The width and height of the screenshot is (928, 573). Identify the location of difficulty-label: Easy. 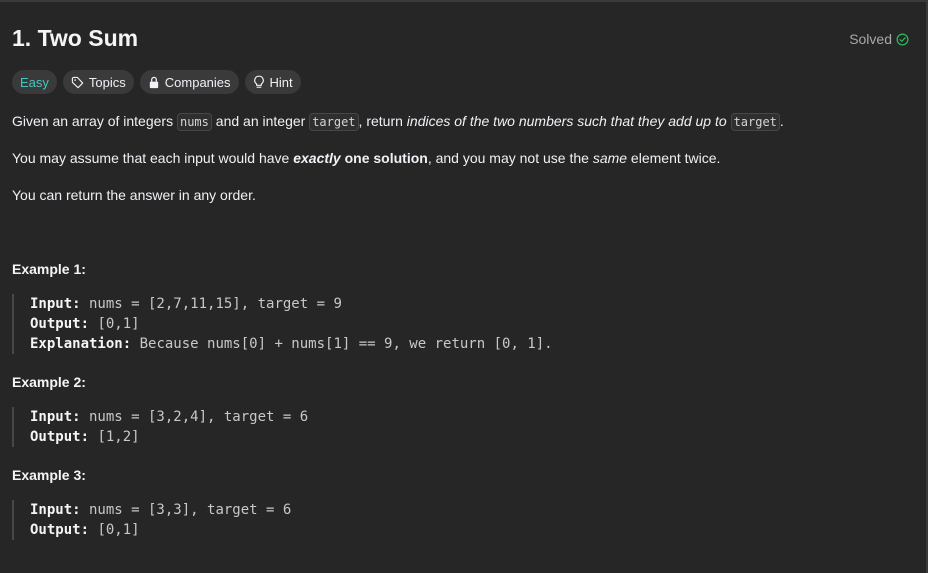
(34, 82).